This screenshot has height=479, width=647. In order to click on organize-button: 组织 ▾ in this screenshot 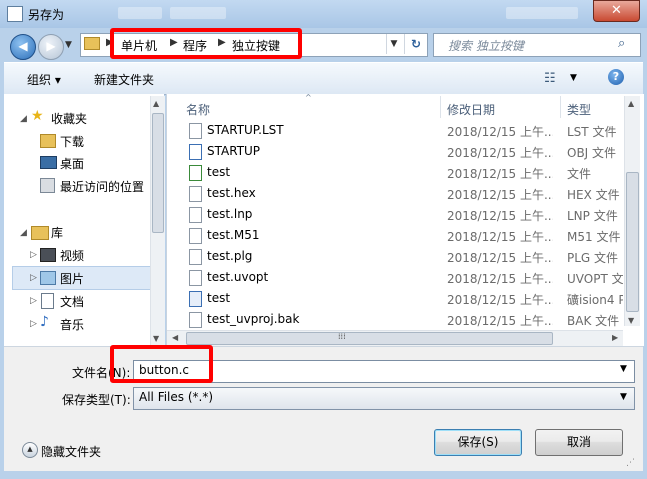, I will do `click(44, 79)`.